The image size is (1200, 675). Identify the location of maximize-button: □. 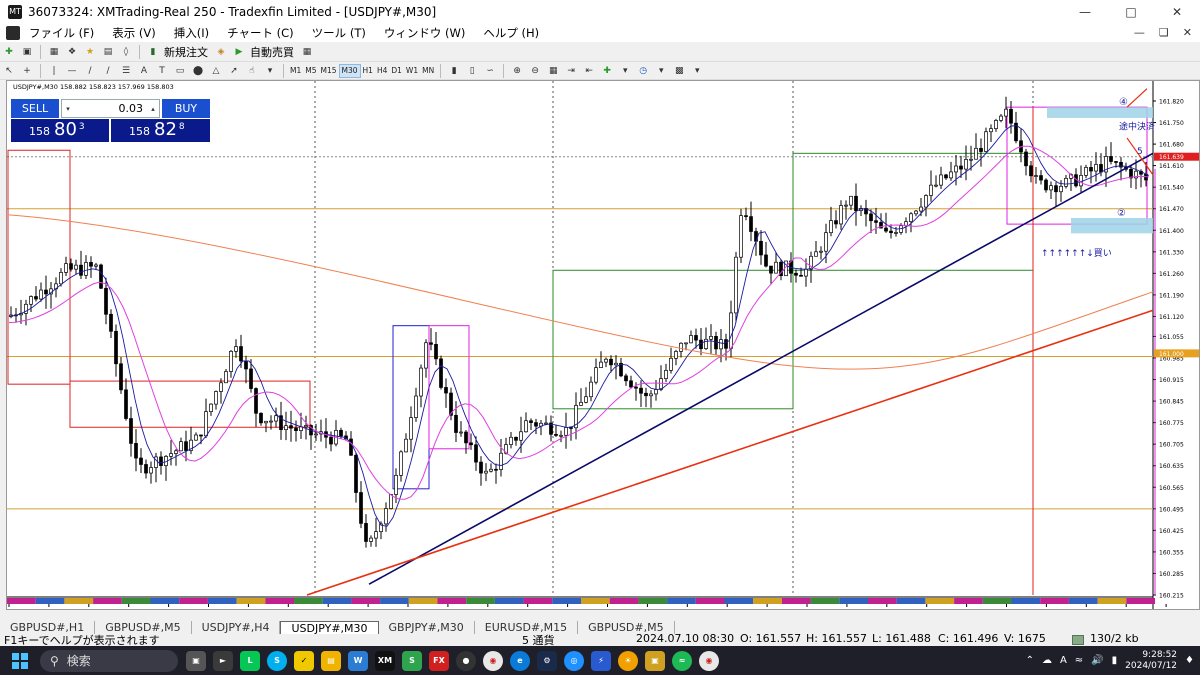
(1131, 12).